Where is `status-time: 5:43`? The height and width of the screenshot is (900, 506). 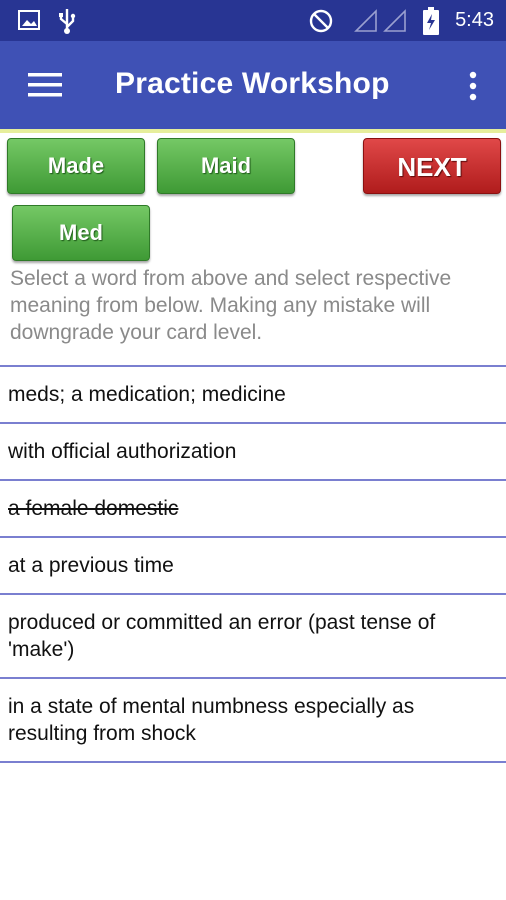
status-time: 5:43 is located at coordinates (474, 20).